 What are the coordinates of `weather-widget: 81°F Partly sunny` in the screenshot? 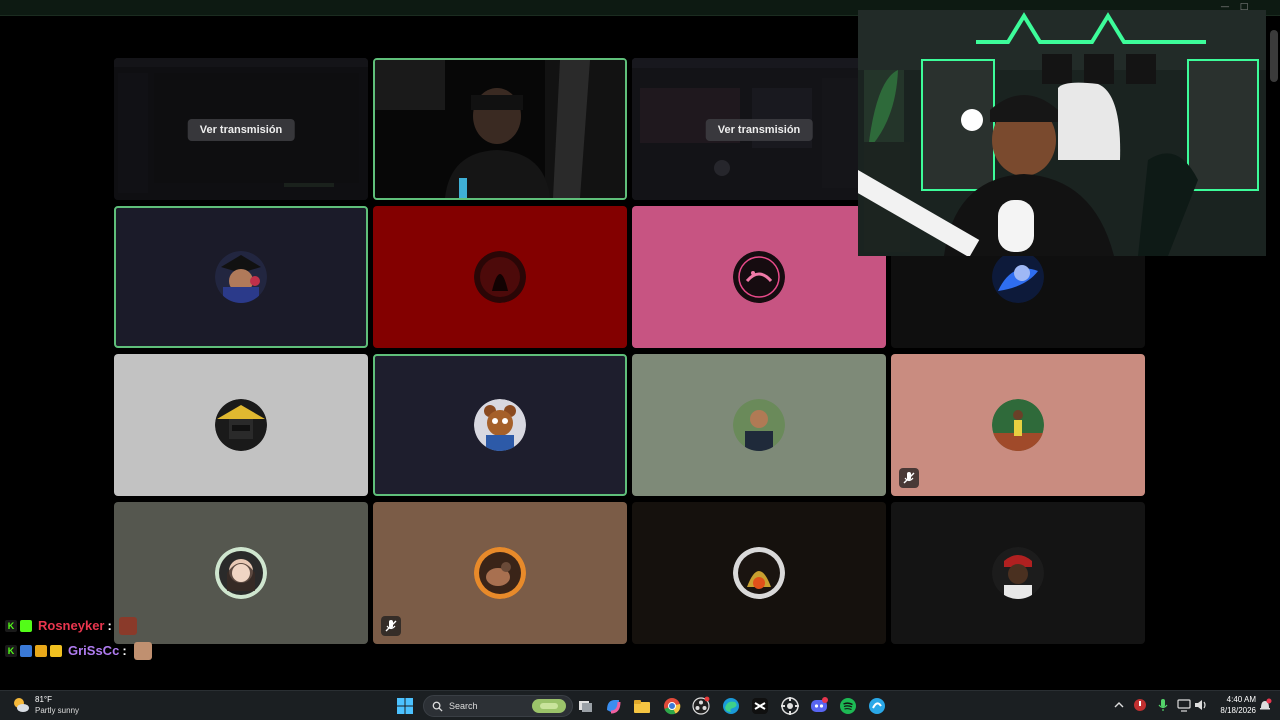 It's located at (45, 705).